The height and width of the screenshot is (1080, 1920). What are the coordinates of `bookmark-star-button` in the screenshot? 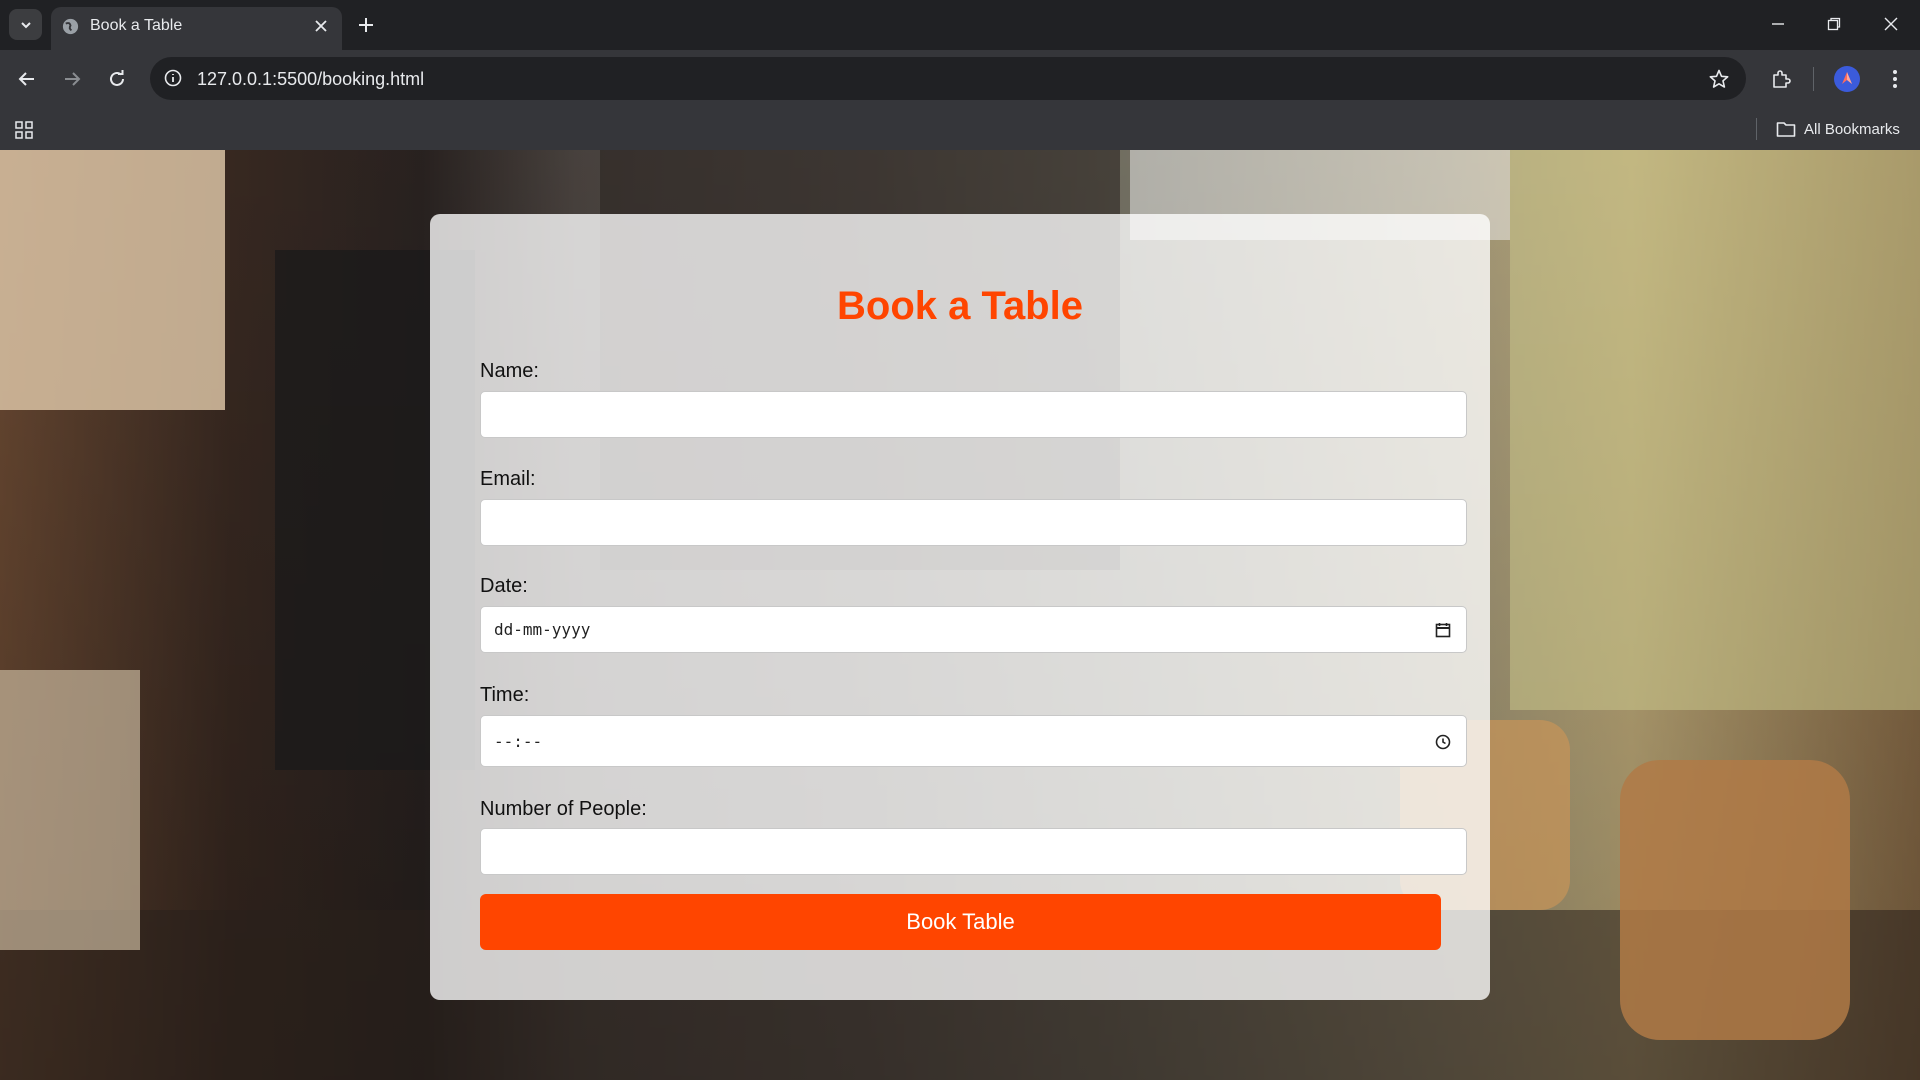 It's located at (1719, 79).